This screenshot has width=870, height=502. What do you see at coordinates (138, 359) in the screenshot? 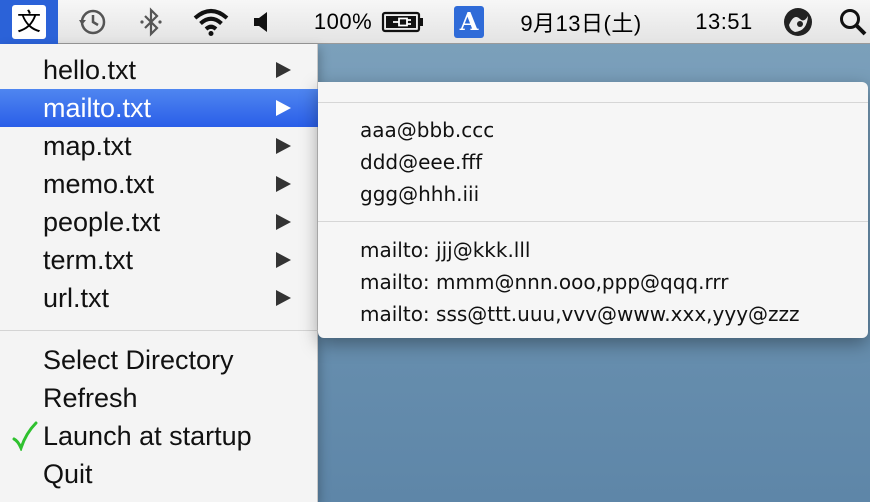
I see `menu-item-label: Select Directory` at bounding box center [138, 359].